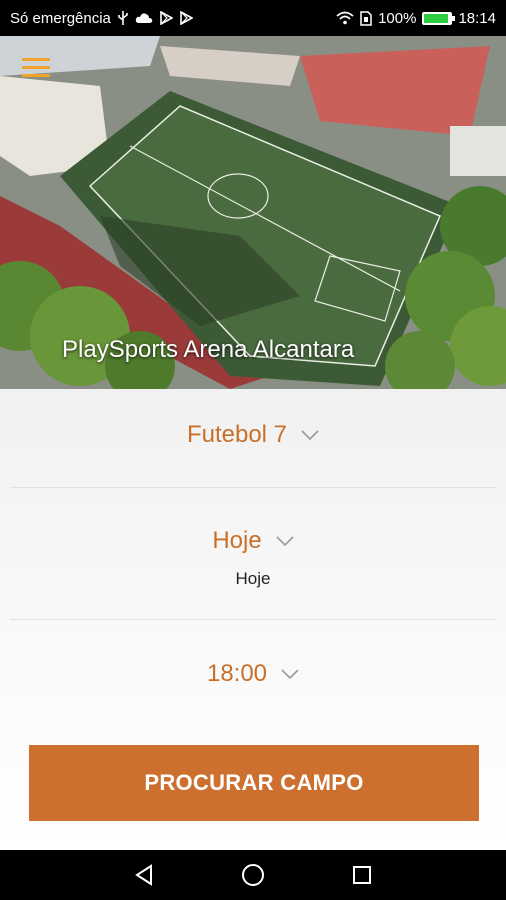 Image resolution: width=506 pixels, height=900 pixels. I want to click on sport-filter-row: Futebol 7, so click(253, 435).